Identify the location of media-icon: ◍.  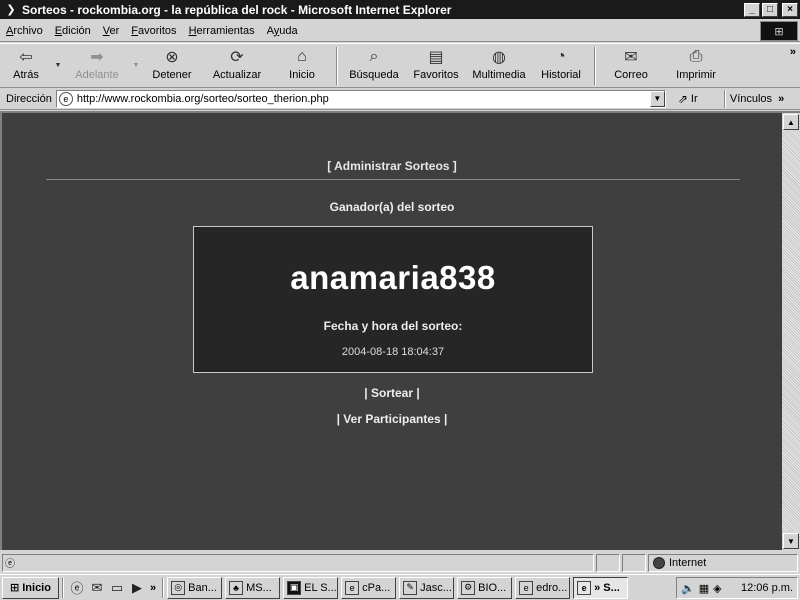
(499, 57).